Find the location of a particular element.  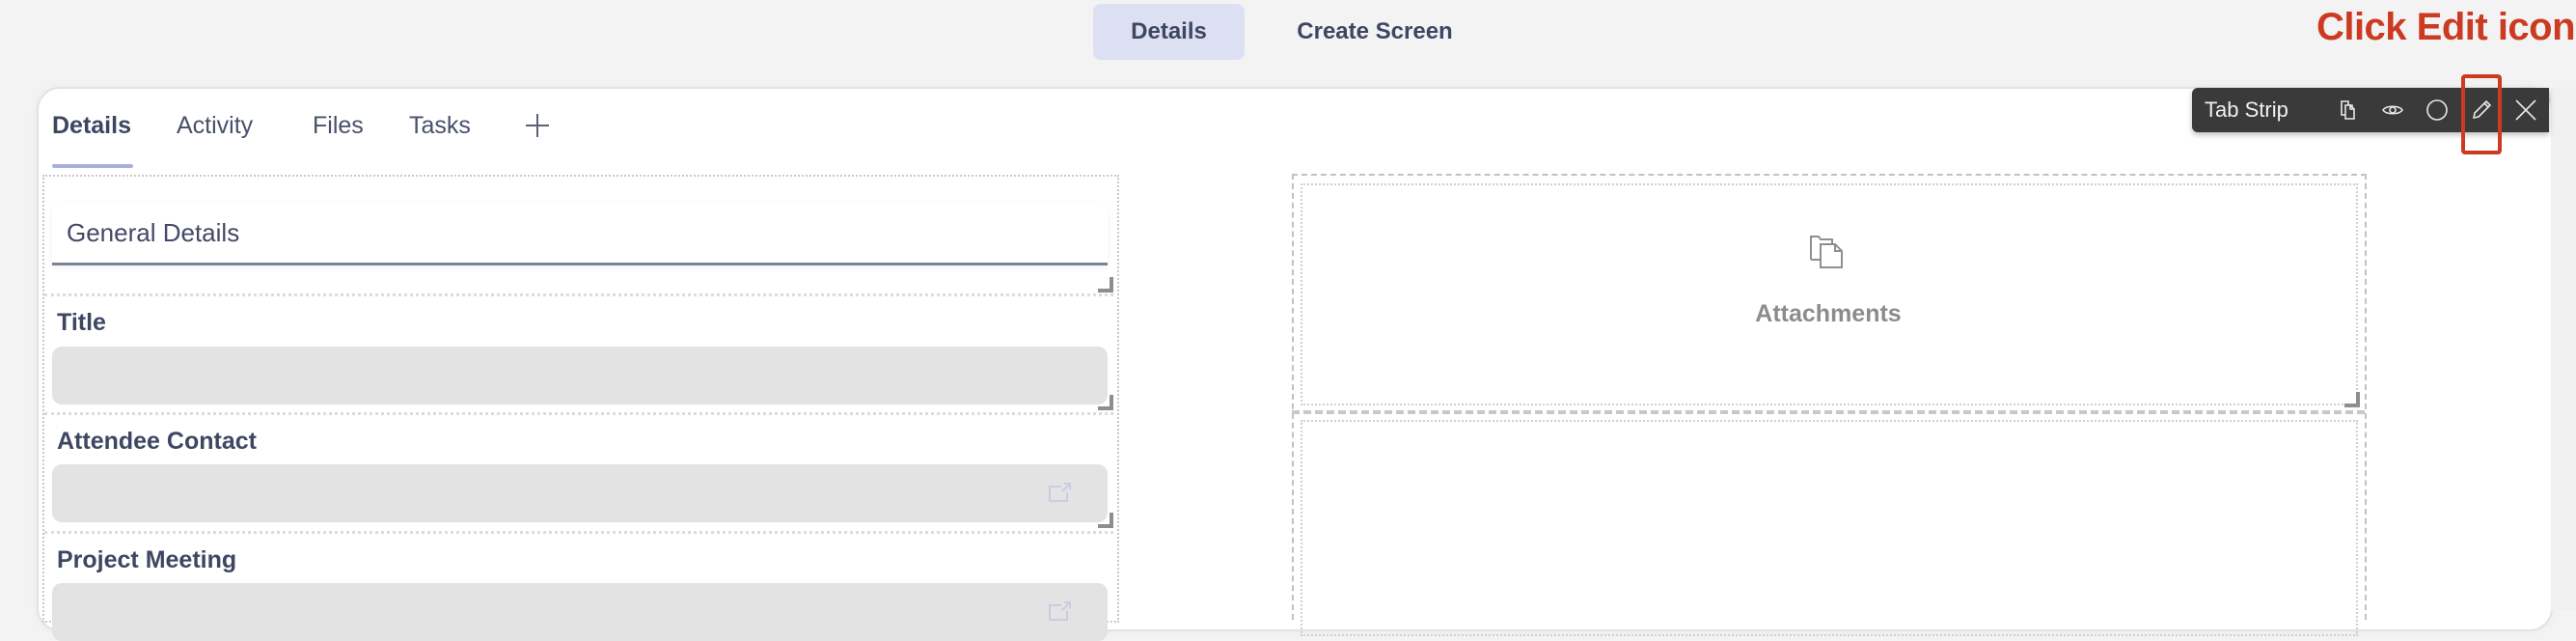

close-icon is located at coordinates (2526, 110).